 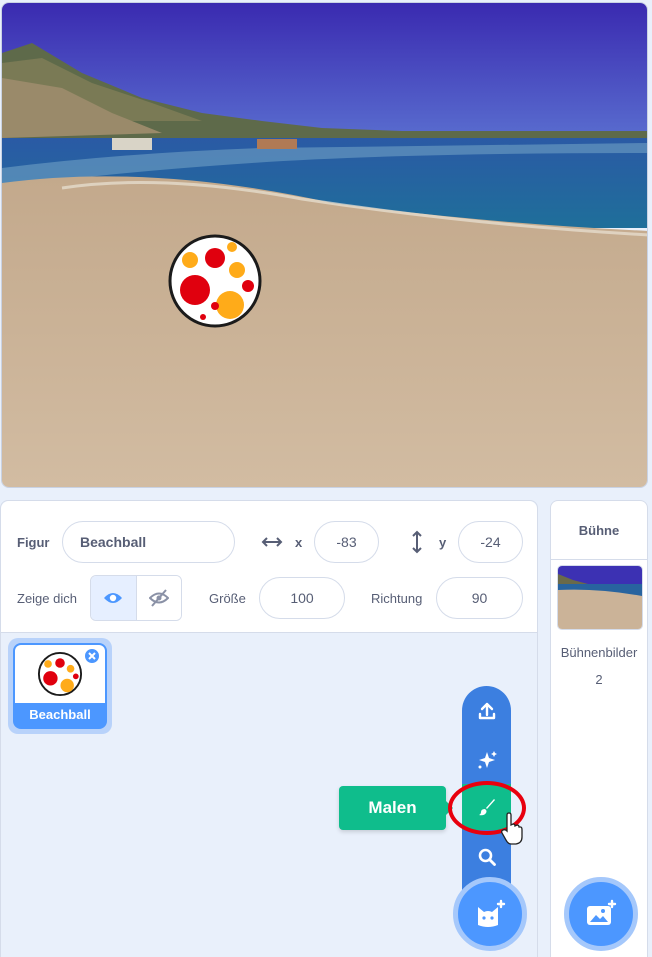 I want to click on size-input: 100, so click(x=302, y=598).